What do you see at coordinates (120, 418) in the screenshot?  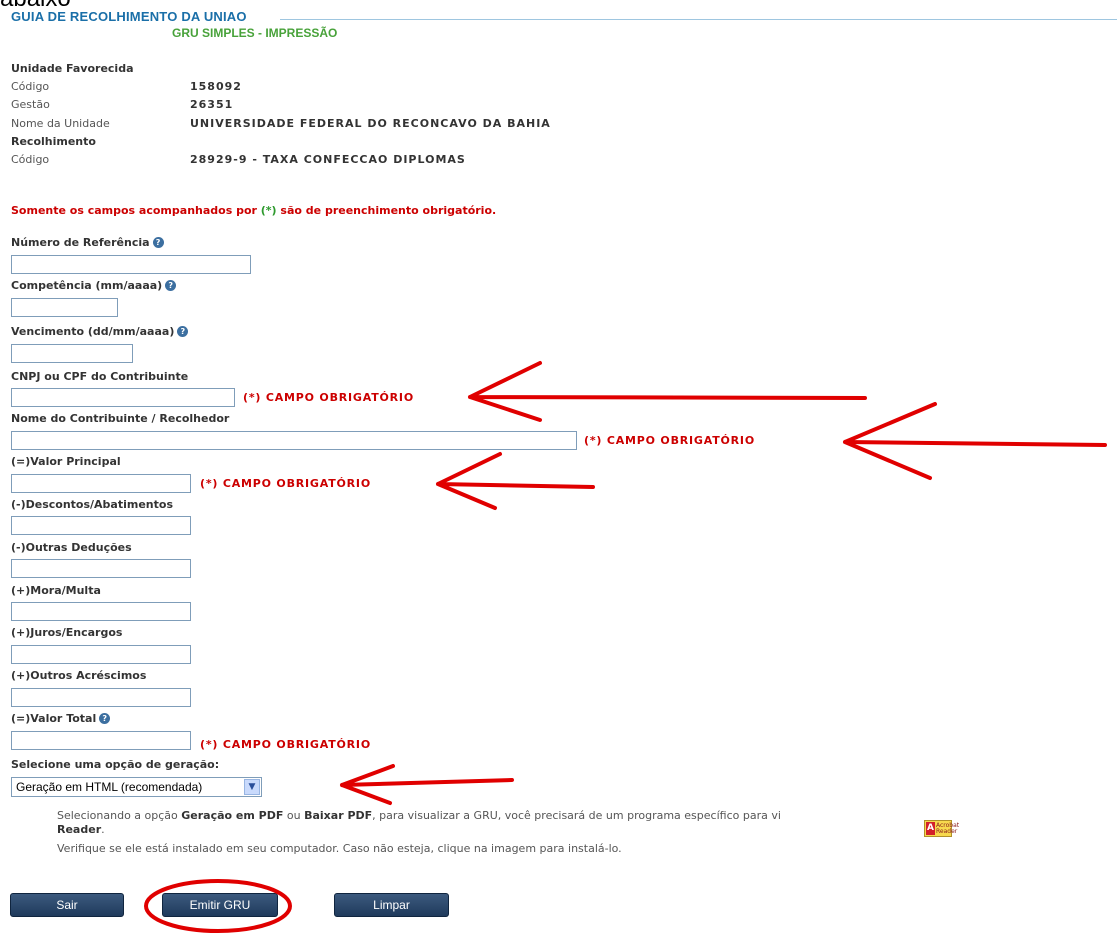 I see `nome-contribuinte-label: Nome do Contribuinte / Recolhedor` at bounding box center [120, 418].